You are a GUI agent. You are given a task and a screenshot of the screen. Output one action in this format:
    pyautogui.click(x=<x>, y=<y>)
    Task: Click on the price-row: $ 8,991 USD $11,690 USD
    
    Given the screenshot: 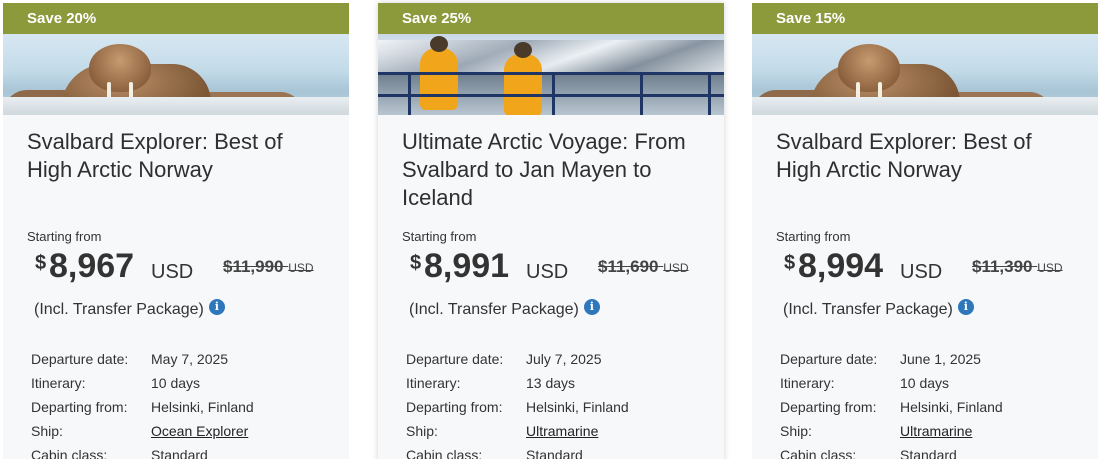 What is the action you would take?
    pyautogui.click(x=551, y=266)
    